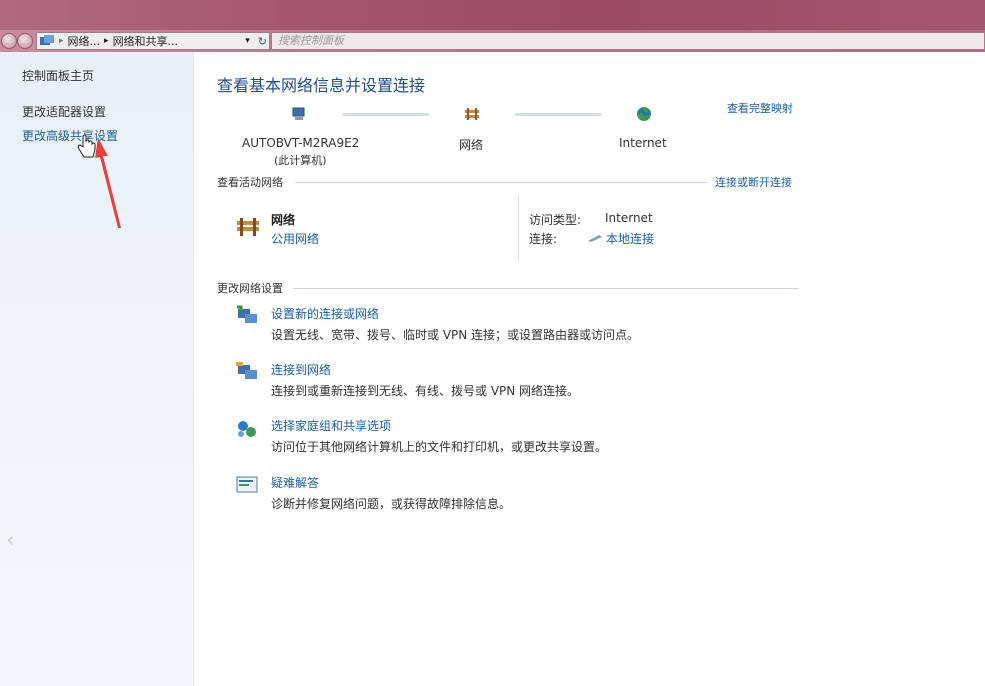 This screenshot has height=686, width=985. Describe the element at coordinates (298, 113) in the screenshot. I see `computer-icon` at that location.